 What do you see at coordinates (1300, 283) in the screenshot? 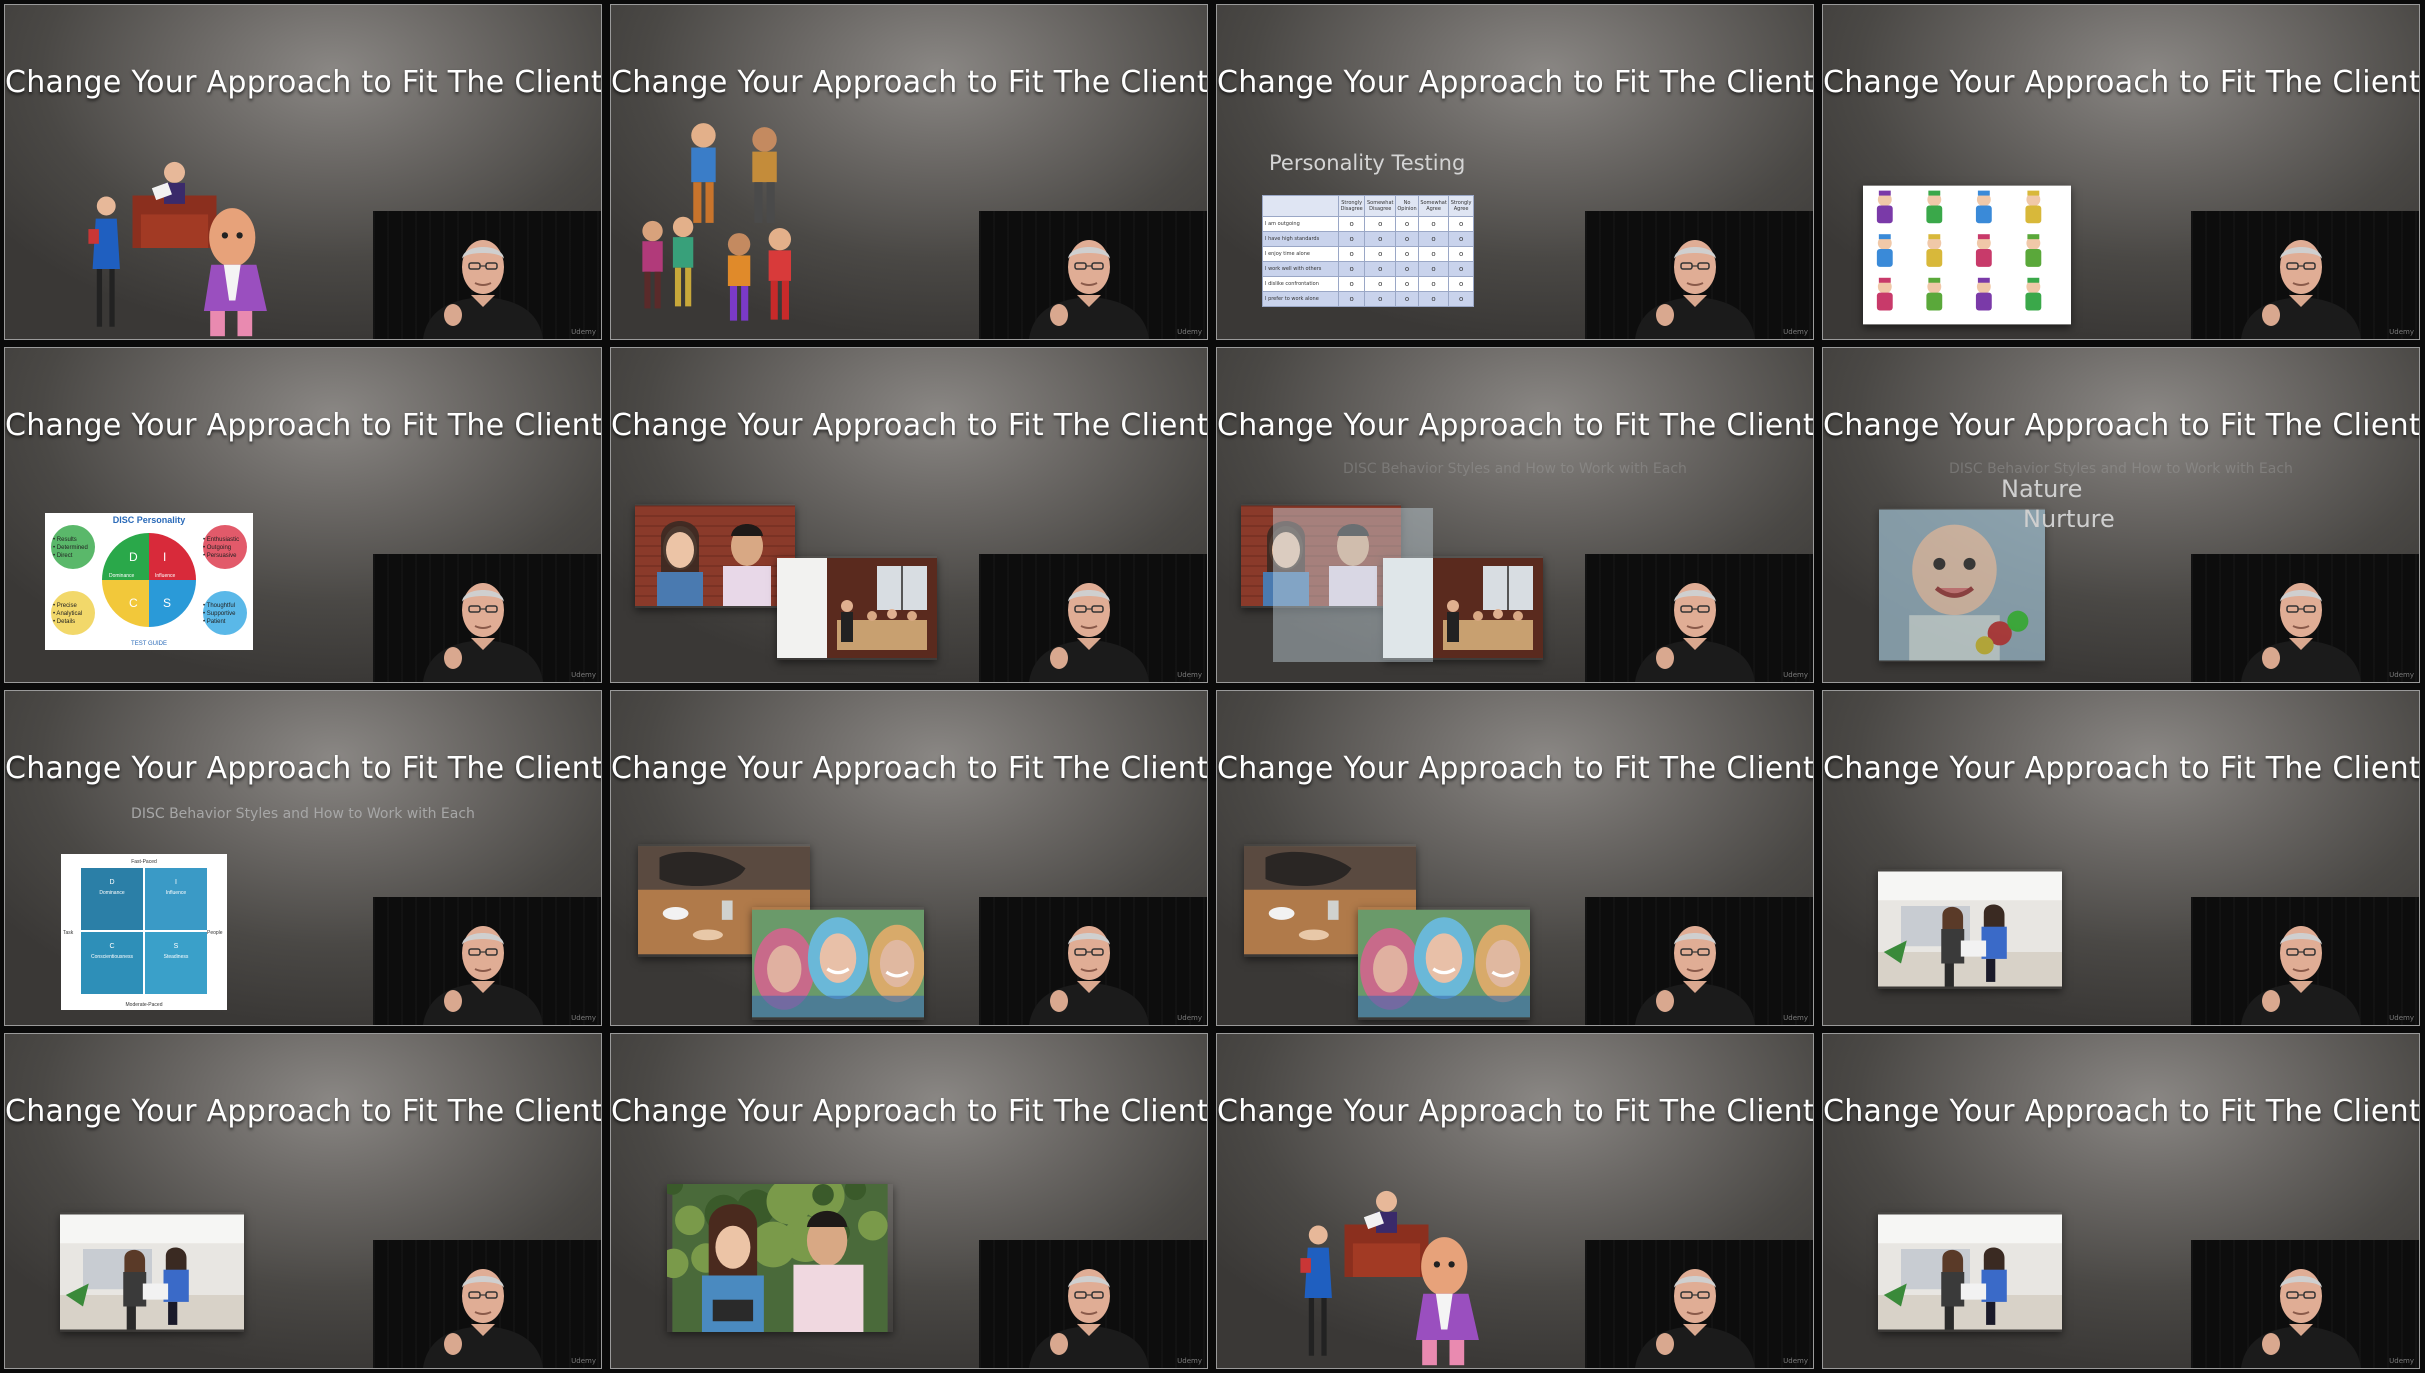
I see `question-cell: I dislike confrontation` at bounding box center [1300, 283].